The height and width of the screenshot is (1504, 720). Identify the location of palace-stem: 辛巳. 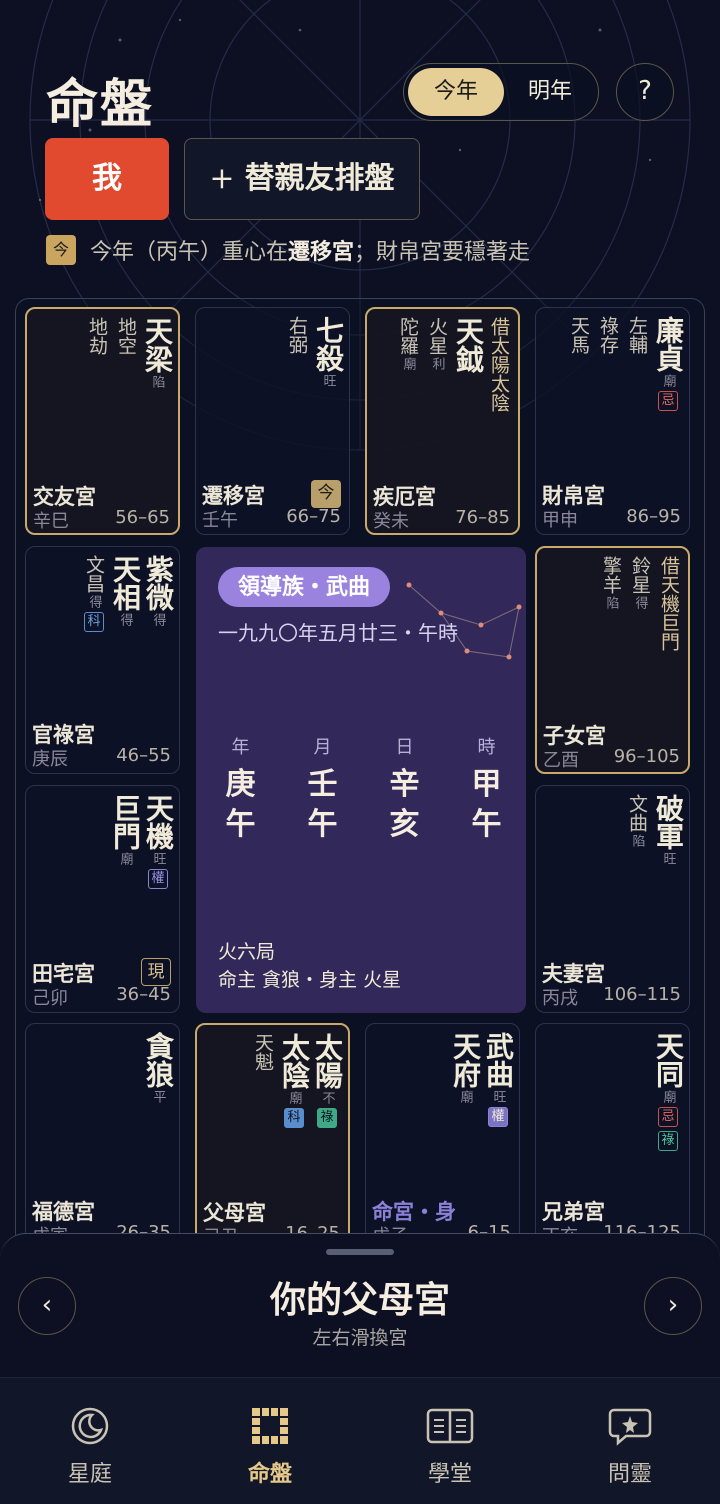
(51, 521).